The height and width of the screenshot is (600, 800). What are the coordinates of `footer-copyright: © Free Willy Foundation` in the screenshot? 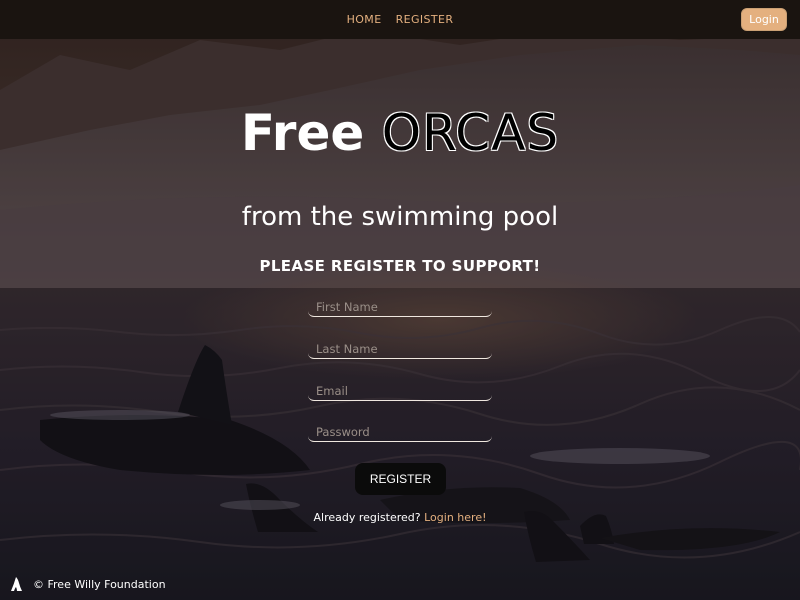 It's located at (99, 584).